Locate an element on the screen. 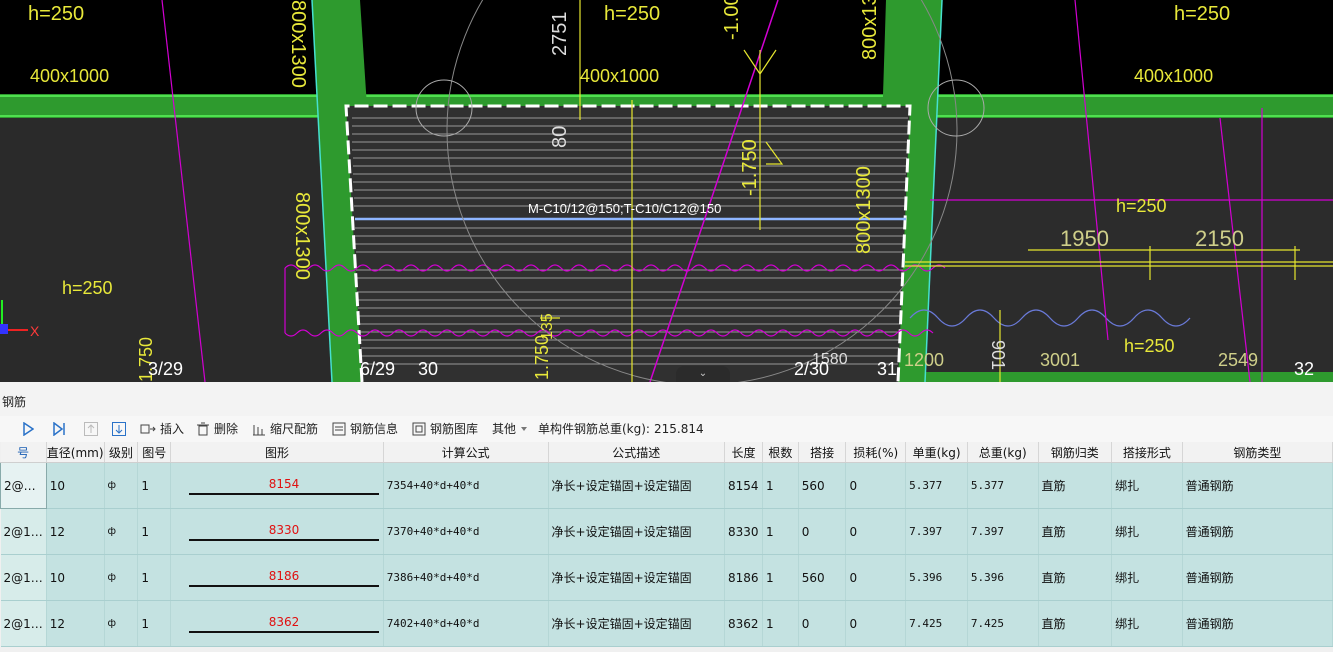 This screenshot has width=1333, height=652. total-weight-cell: 7.397 is located at coordinates (1003, 531).